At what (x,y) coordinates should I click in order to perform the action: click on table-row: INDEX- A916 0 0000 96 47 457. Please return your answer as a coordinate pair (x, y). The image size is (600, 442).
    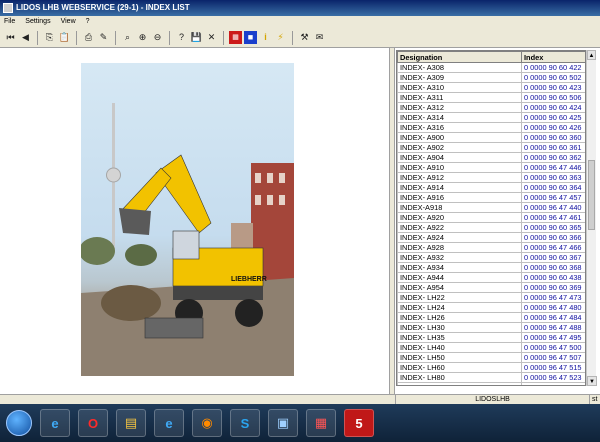
    Looking at the image, I should click on (491, 197).